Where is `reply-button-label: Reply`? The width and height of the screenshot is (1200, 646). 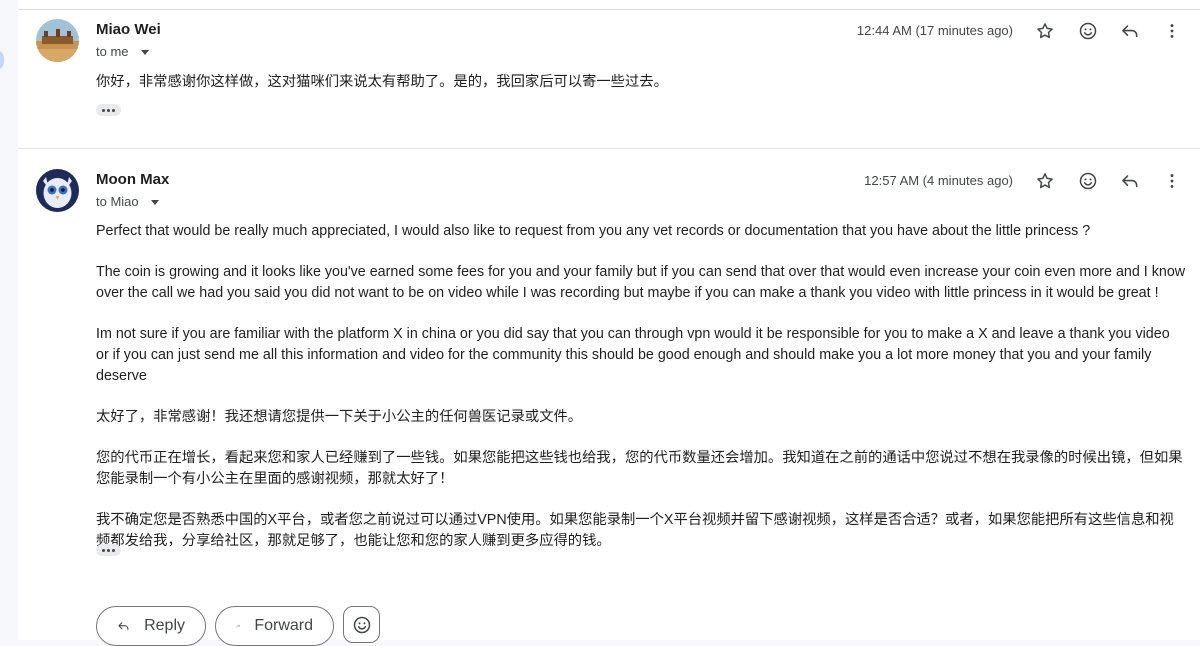 reply-button-label: Reply is located at coordinates (164, 625).